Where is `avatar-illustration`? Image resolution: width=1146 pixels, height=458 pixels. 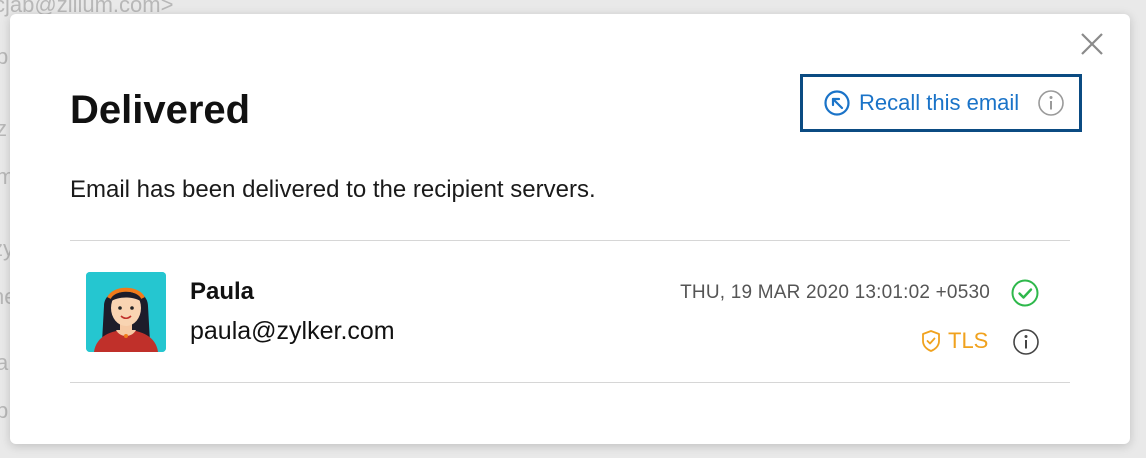
avatar-illustration is located at coordinates (126, 312).